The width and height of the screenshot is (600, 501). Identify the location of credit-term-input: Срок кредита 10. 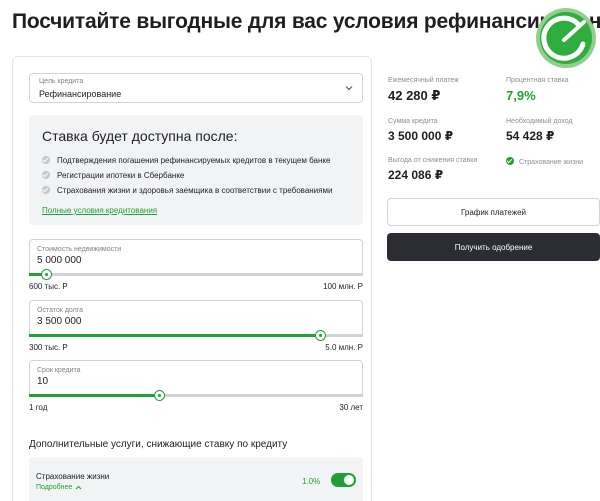
(196, 377).